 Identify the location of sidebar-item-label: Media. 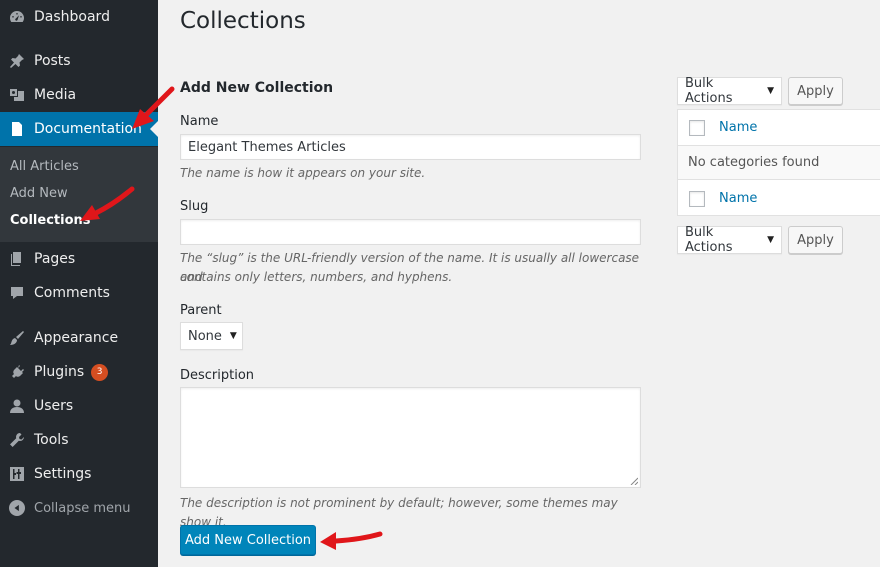
(55, 95).